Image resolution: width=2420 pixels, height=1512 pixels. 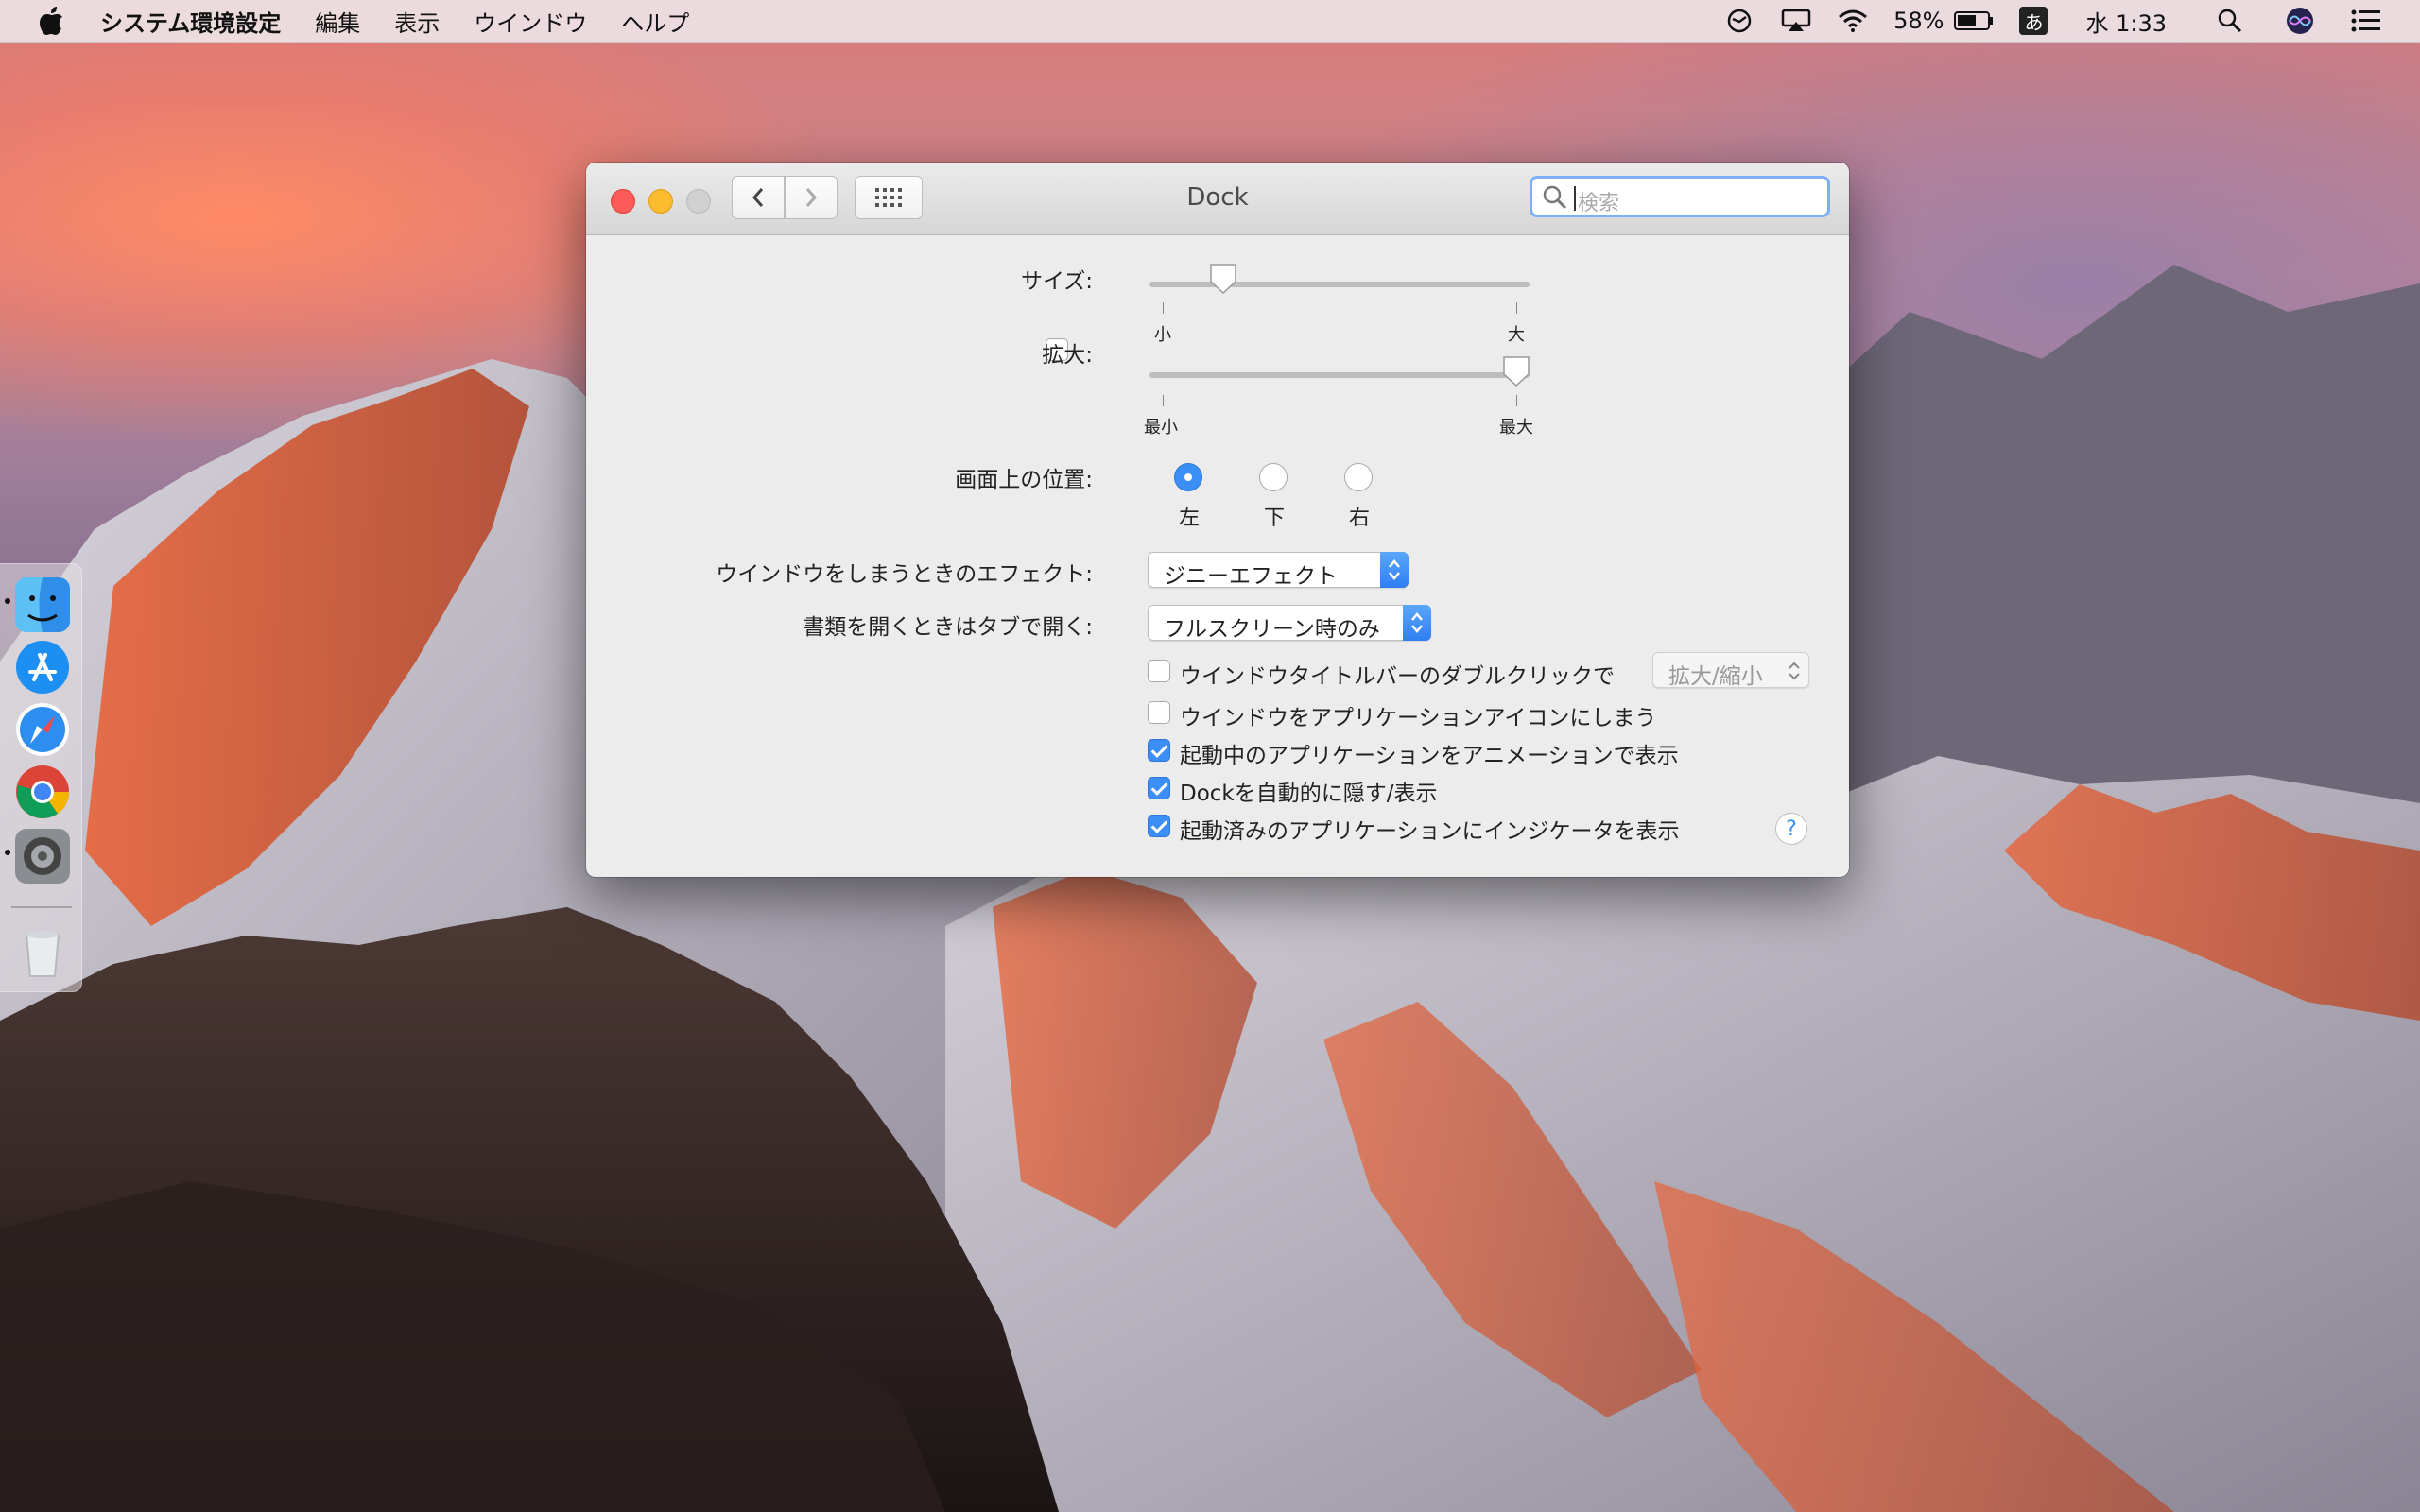 What do you see at coordinates (1274, 477) in the screenshot?
I see `position-bottom-radio` at bounding box center [1274, 477].